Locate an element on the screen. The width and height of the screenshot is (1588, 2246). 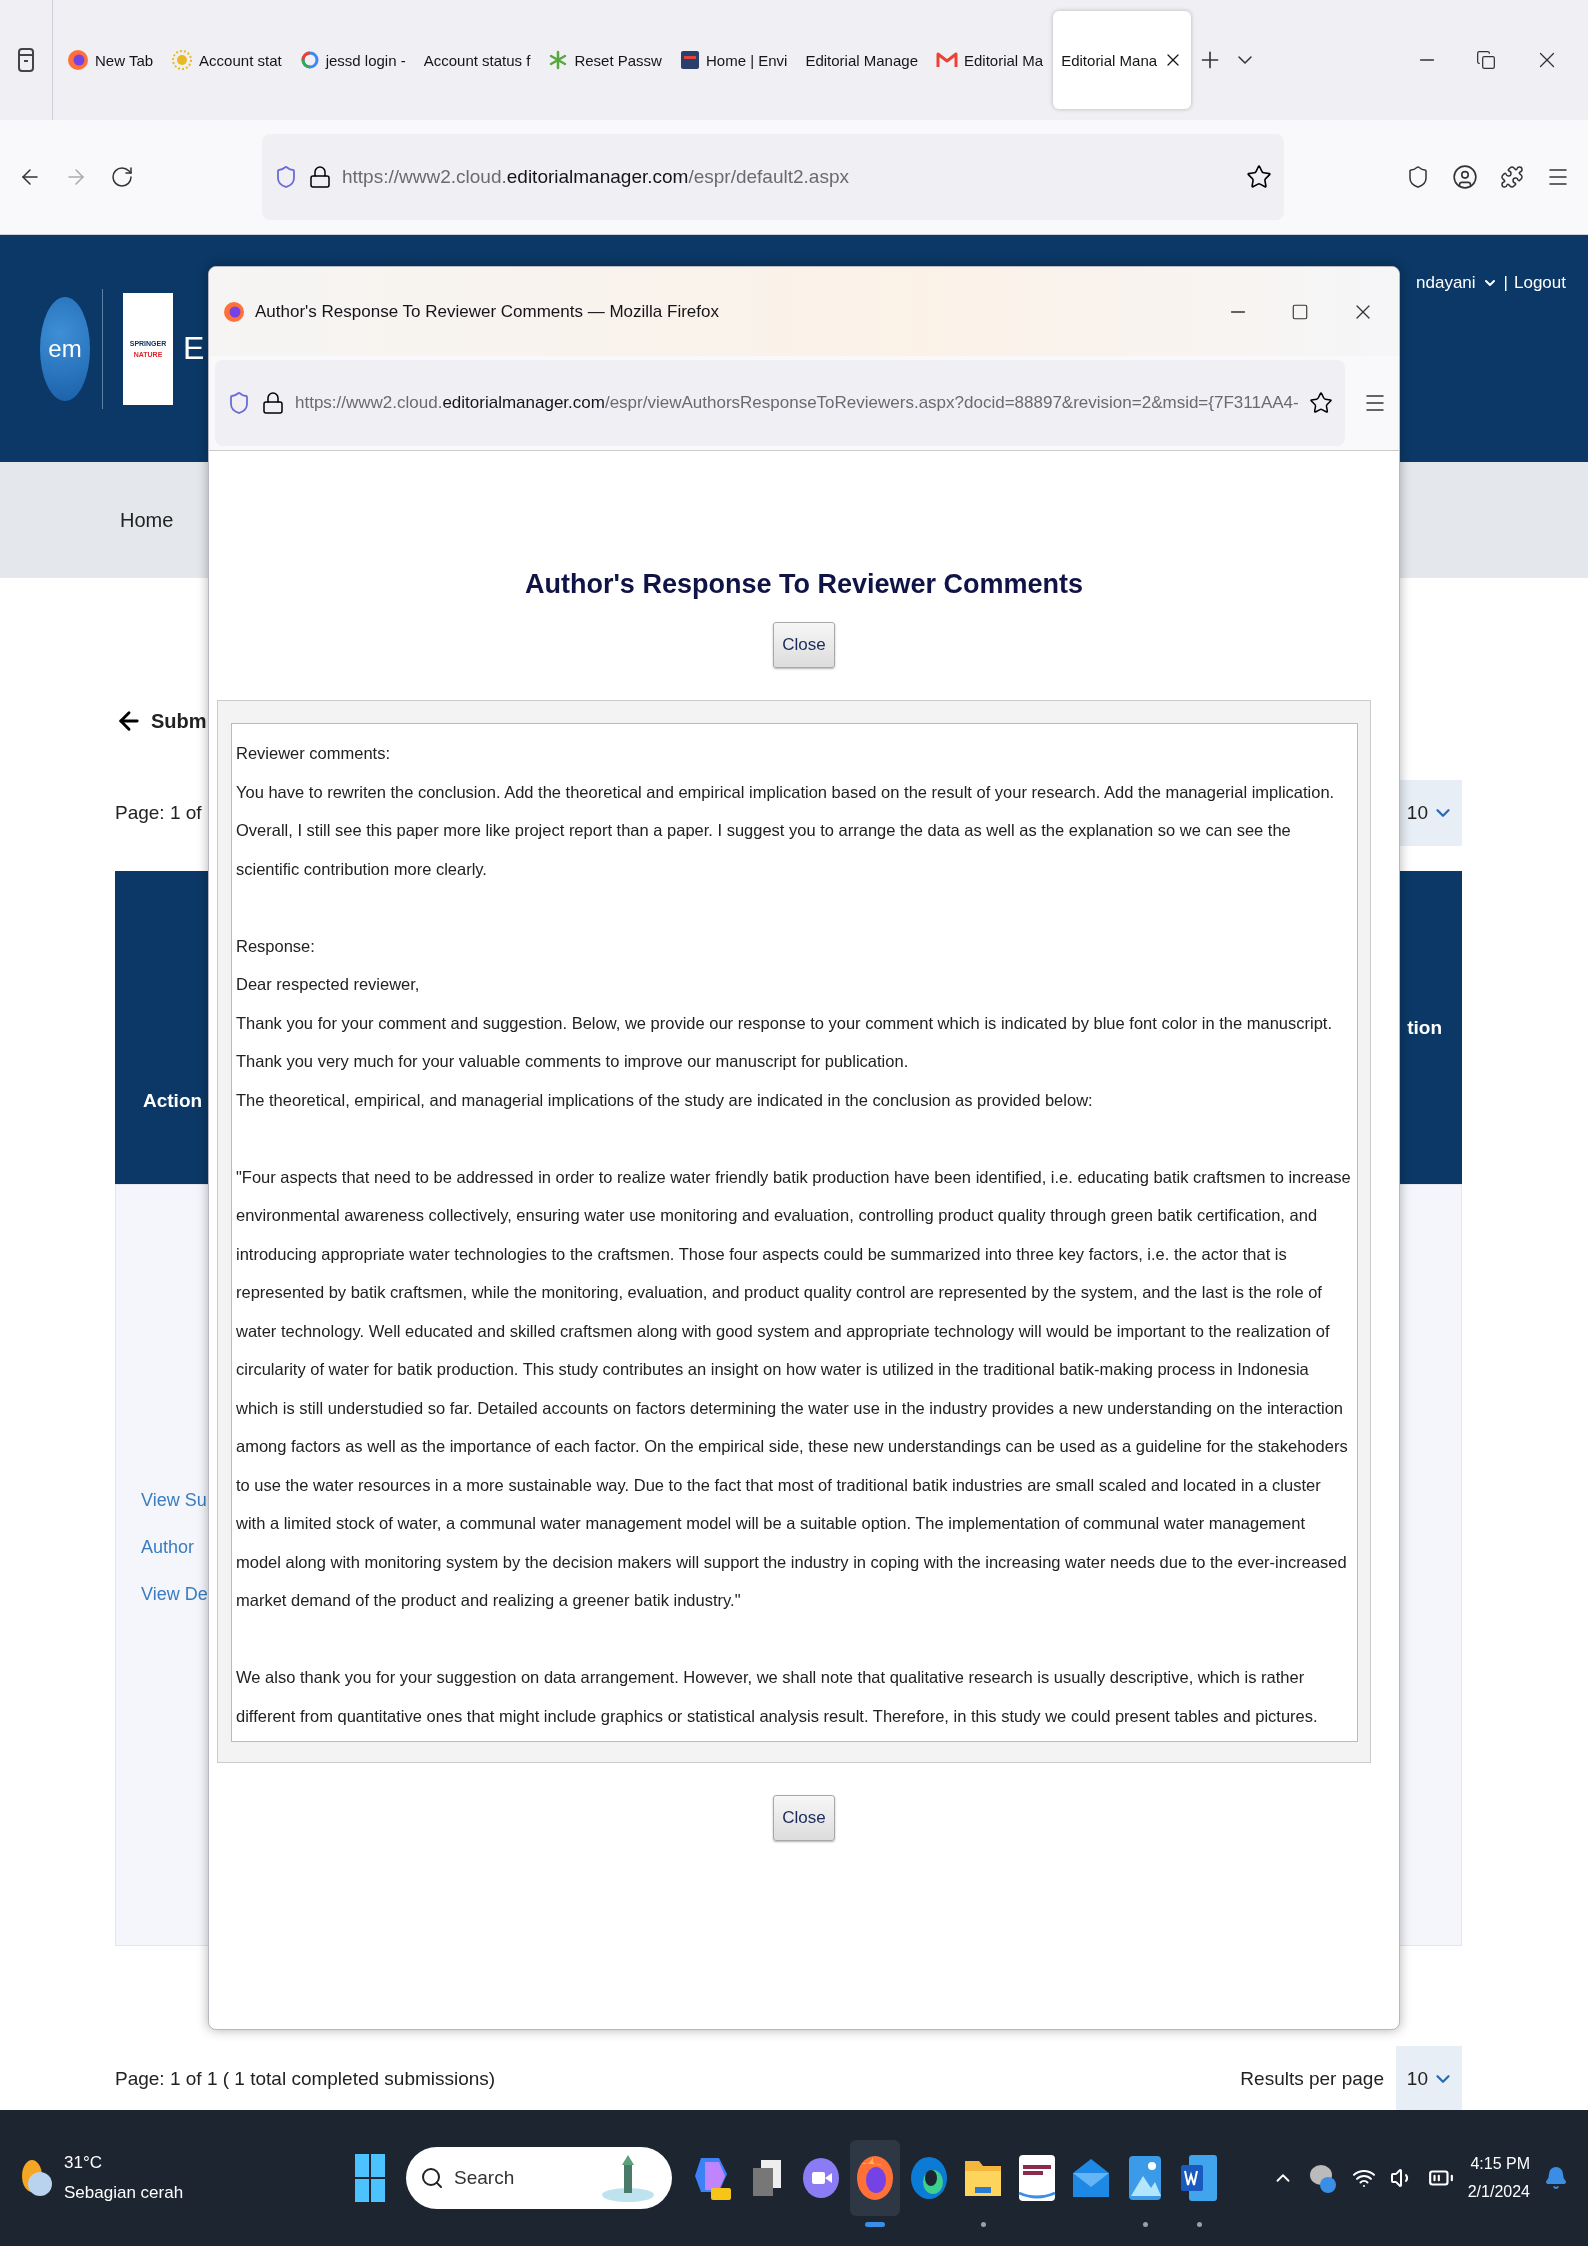
comment-text: You have to rewriten the conclusion. Add the theoretical and empirical implication based on the result of your research. Add the managerial implication. Overall, I still see this paper more like project report than a paper. I suggest you to arrange the data as well as the explanation so we can see the scientific contribution more clearly. is located at coordinates (786, 830).